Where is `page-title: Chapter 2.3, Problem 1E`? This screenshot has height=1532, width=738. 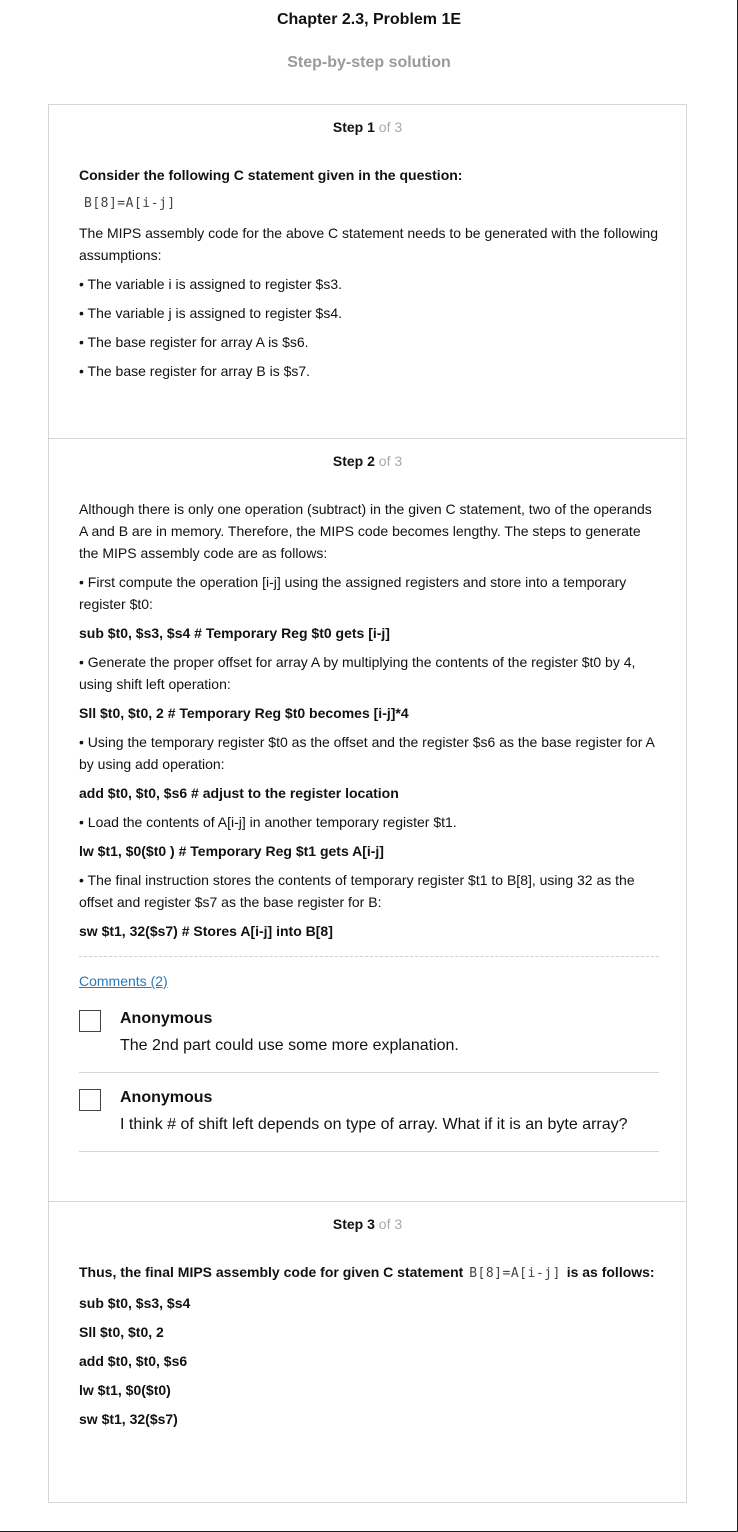
page-title: Chapter 2.3, Problem 1E is located at coordinates (369, 19).